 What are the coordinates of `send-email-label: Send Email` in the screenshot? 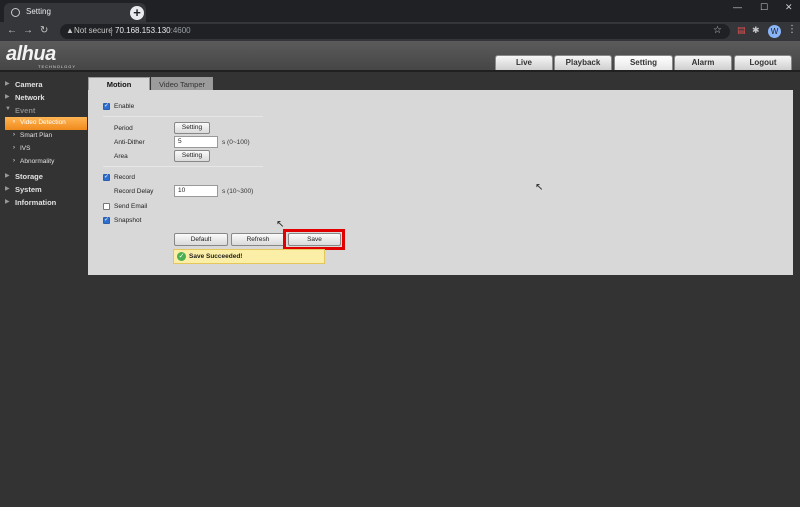 It's located at (131, 206).